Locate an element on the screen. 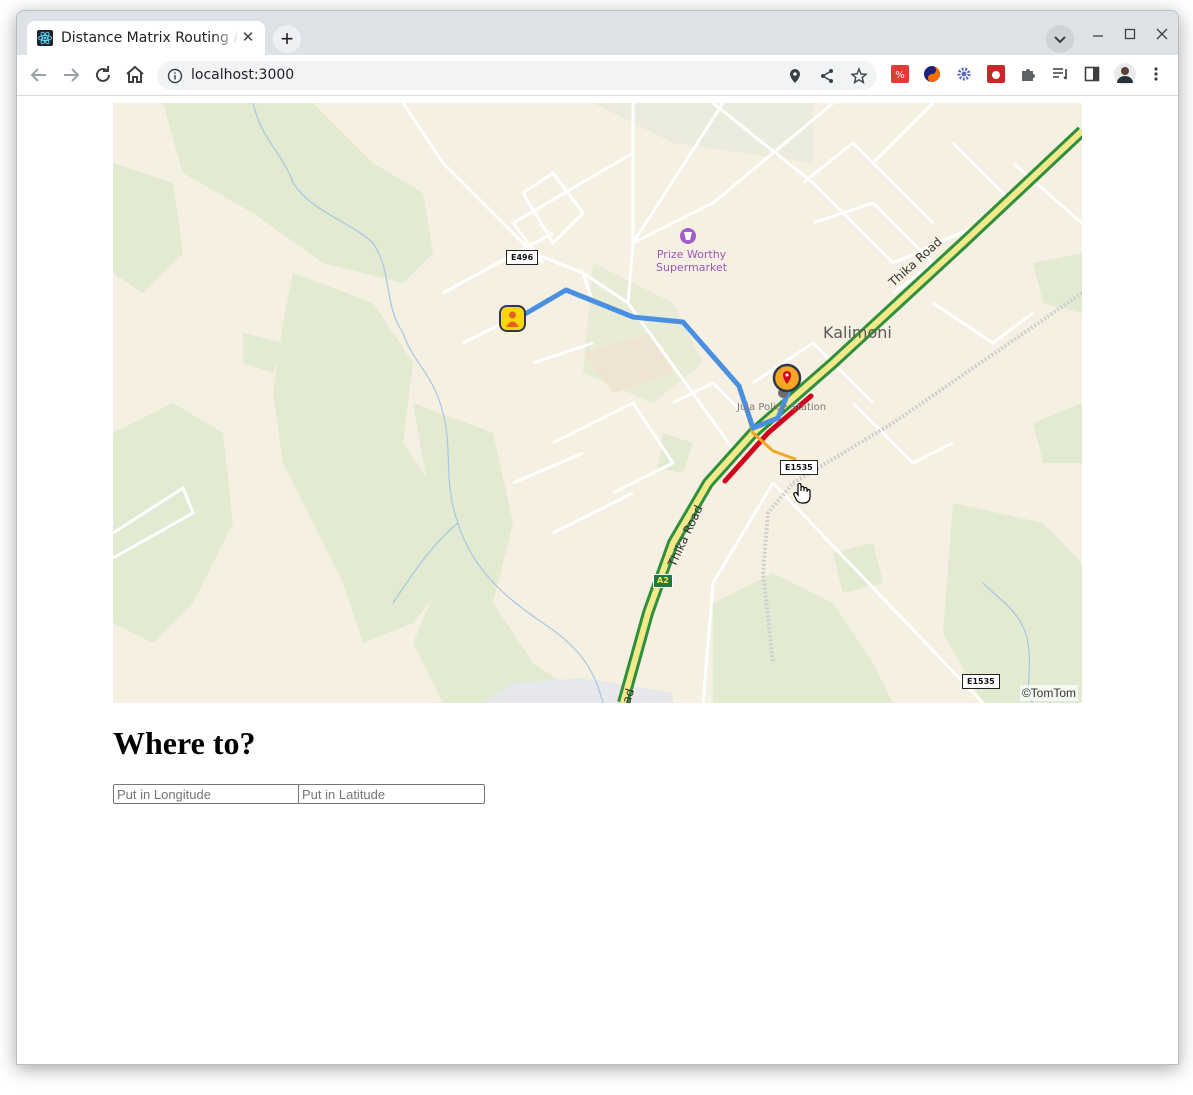 This screenshot has height=1095, width=1193. chevron-down-icon is located at coordinates (1060, 40).